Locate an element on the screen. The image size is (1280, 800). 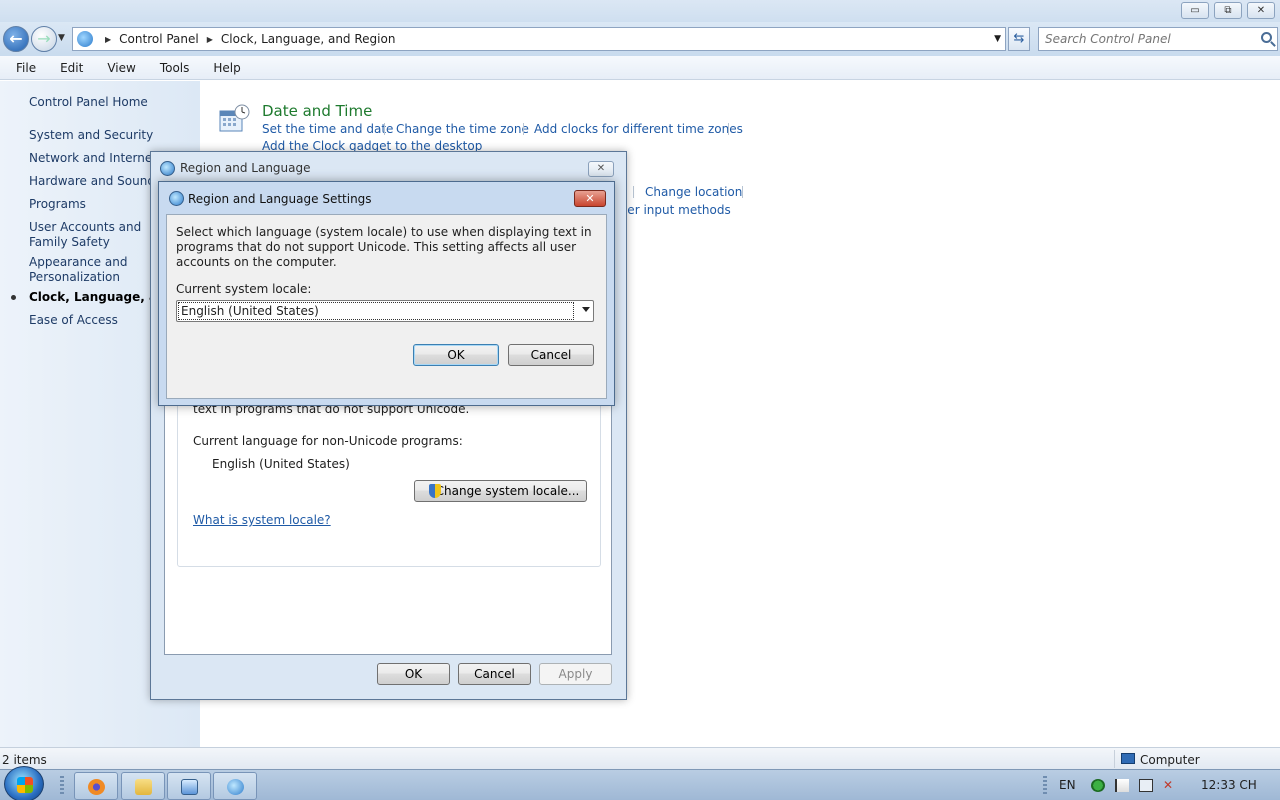
cancel-button: Cancel is located at coordinates (494, 674).